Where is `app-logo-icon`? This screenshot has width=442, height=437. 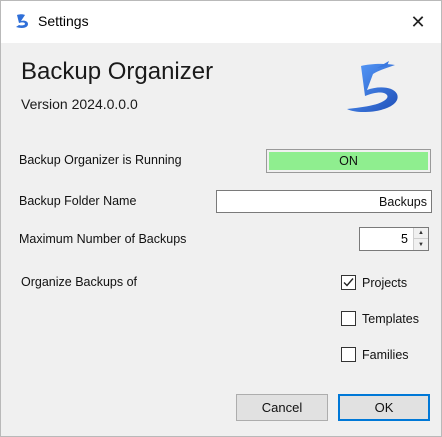 app-logo-icon is located at coordinates (22, 21).